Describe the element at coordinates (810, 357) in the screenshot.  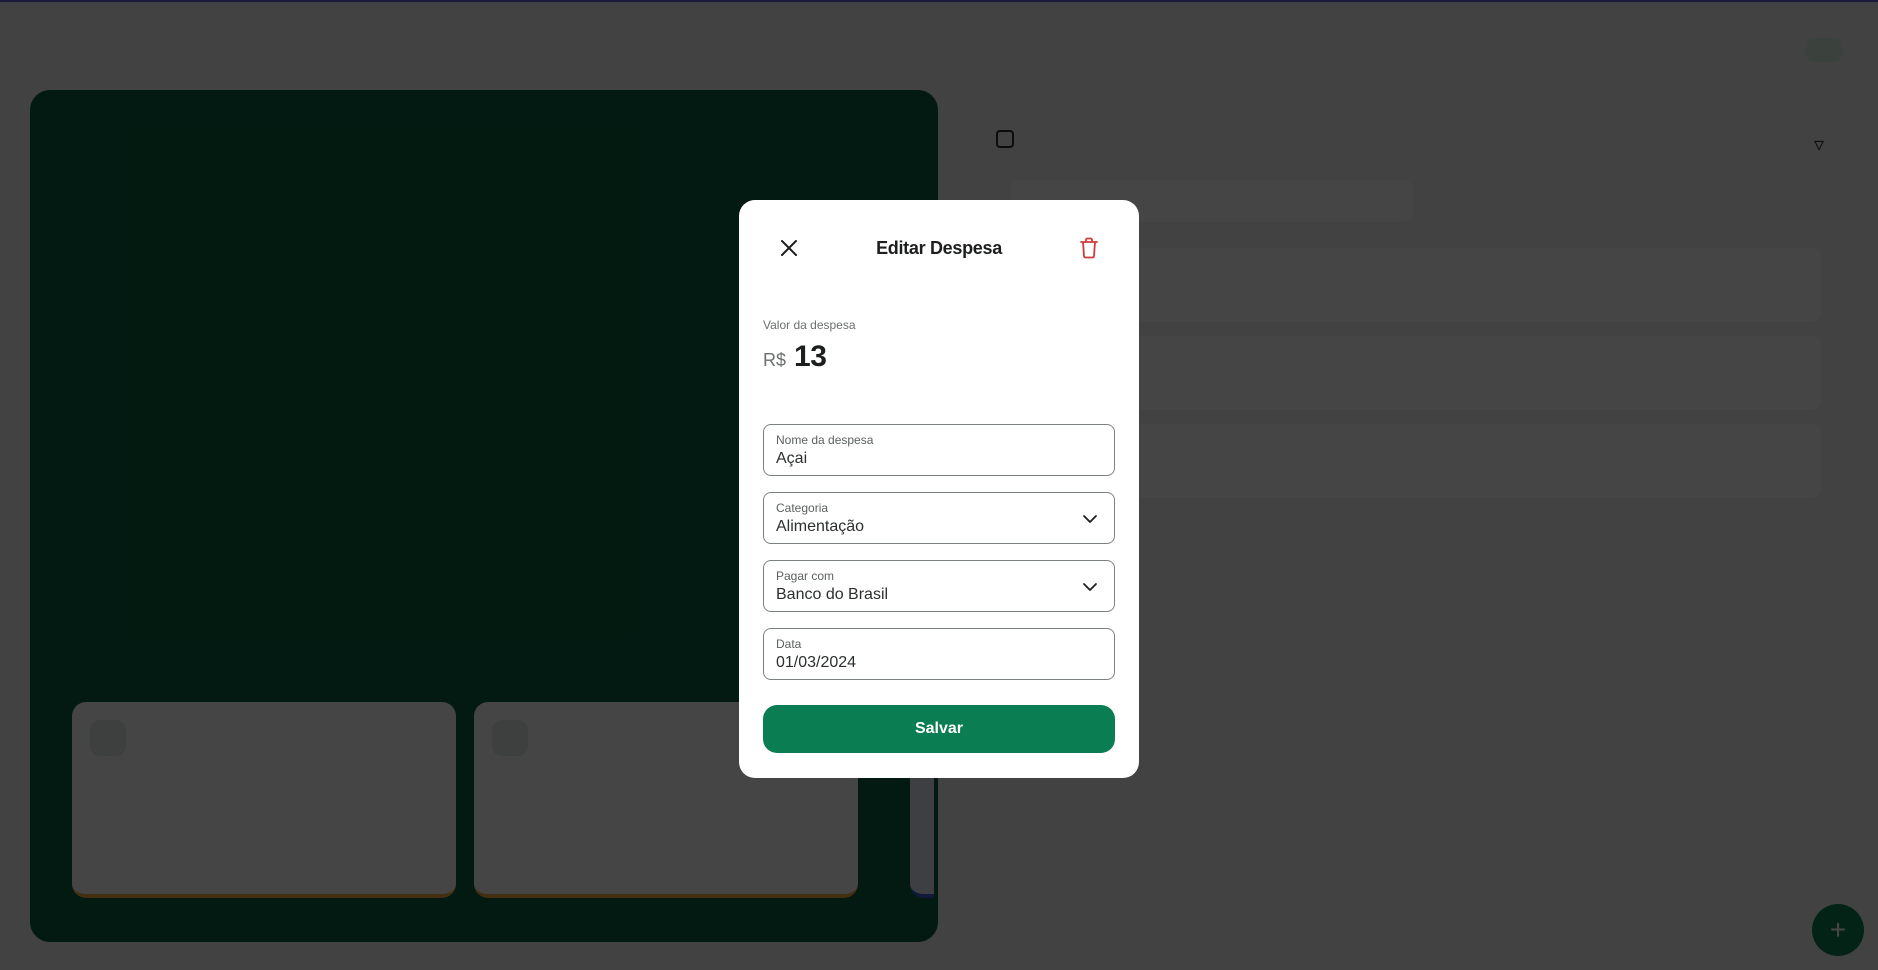
I see `expense-amount: 13` at that location.